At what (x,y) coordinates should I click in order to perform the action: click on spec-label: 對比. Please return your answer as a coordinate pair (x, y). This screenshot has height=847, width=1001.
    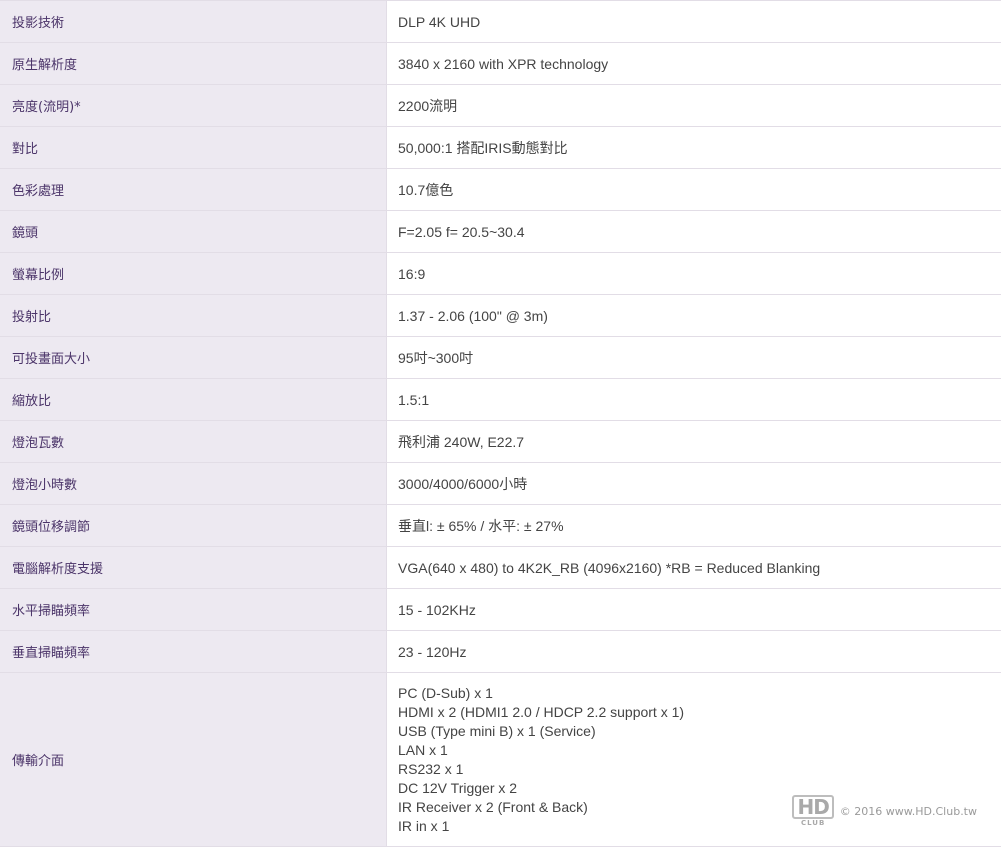
    Looking at the image, I should click on (193, 147).